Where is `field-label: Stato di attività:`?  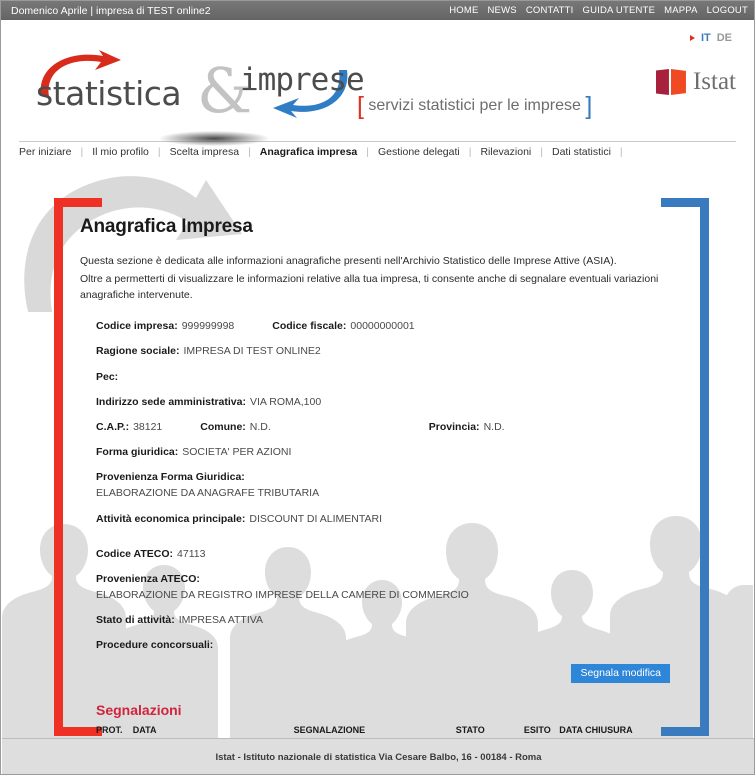
field-label: Stato di attività: is located at coordinates (135, 620).